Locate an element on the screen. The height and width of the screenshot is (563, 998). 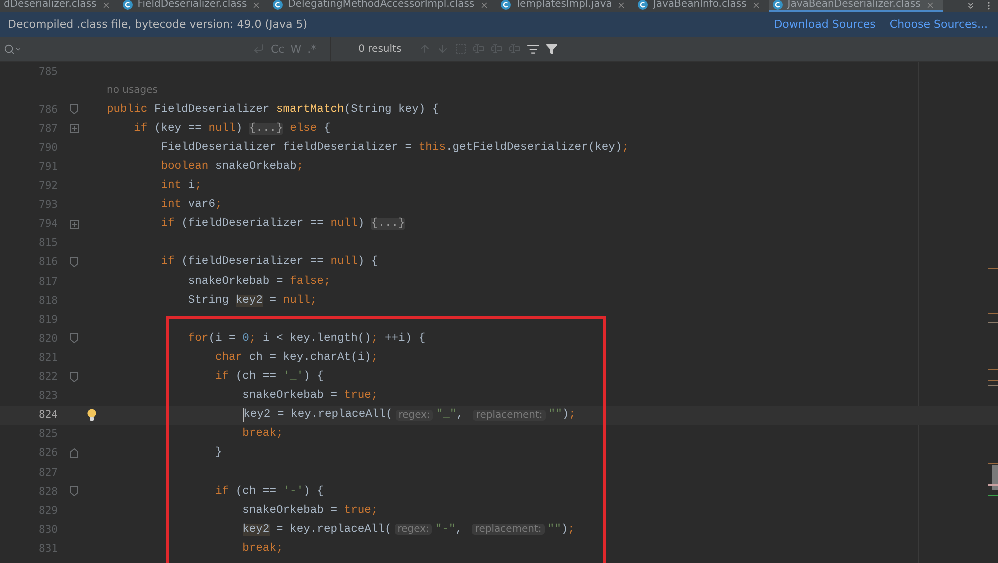
code-line: int var6; is located at coordinates (191, 206).